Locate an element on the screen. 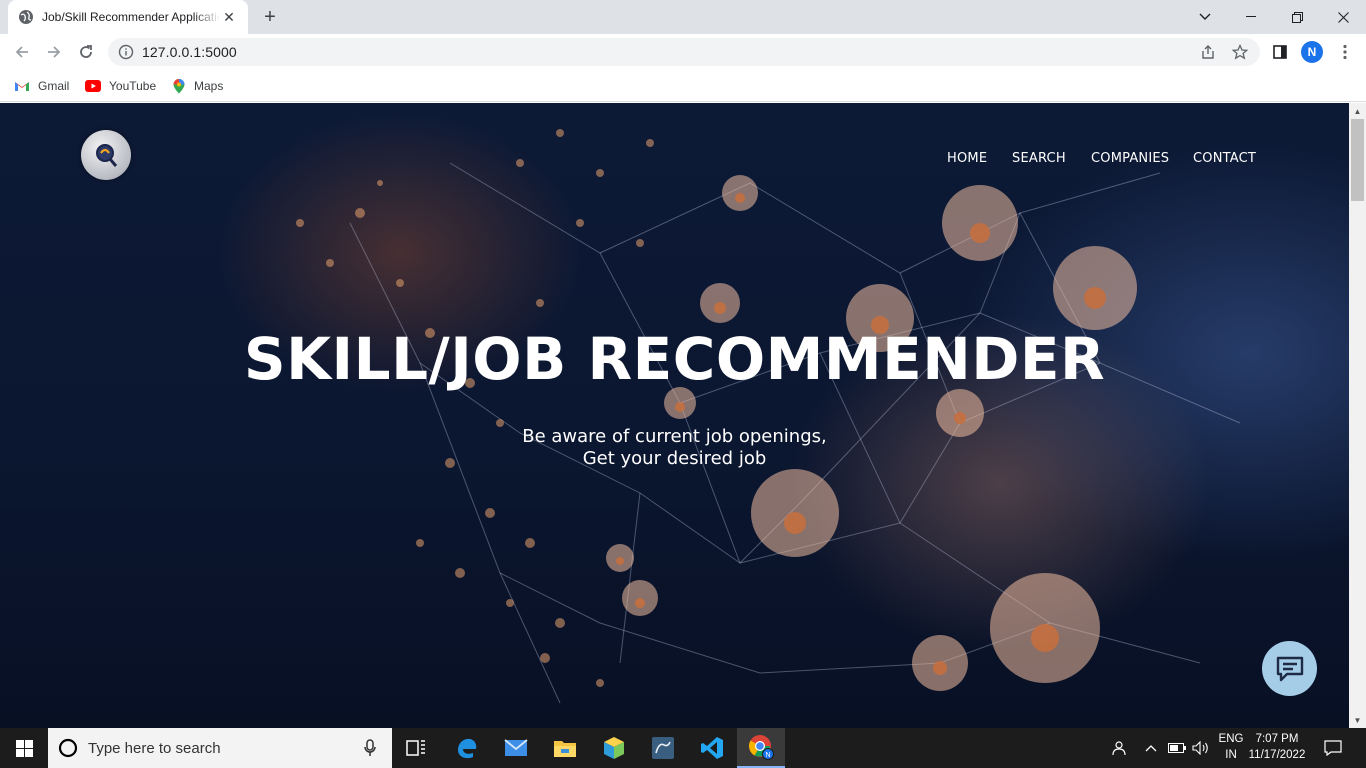 This screenshot has height=768, width=1366. chat-bubble-icon is located at coordinates (1289, 668).